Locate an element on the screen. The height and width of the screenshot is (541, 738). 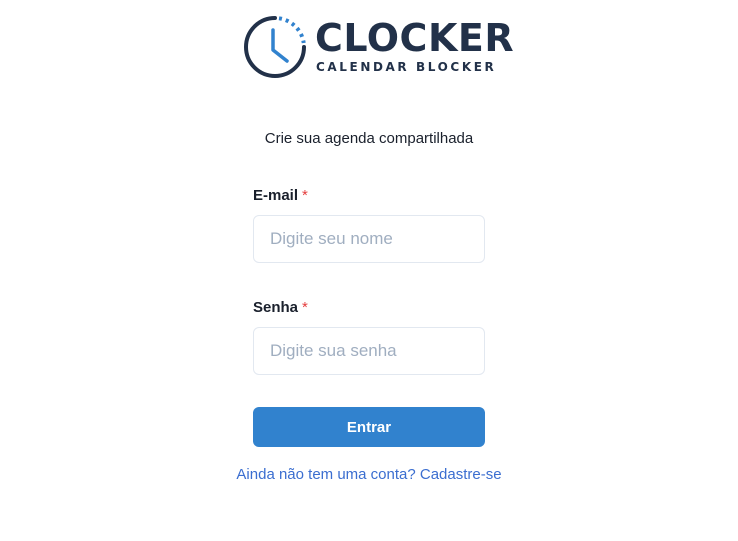
password-input is located at coordinates (369, 351).